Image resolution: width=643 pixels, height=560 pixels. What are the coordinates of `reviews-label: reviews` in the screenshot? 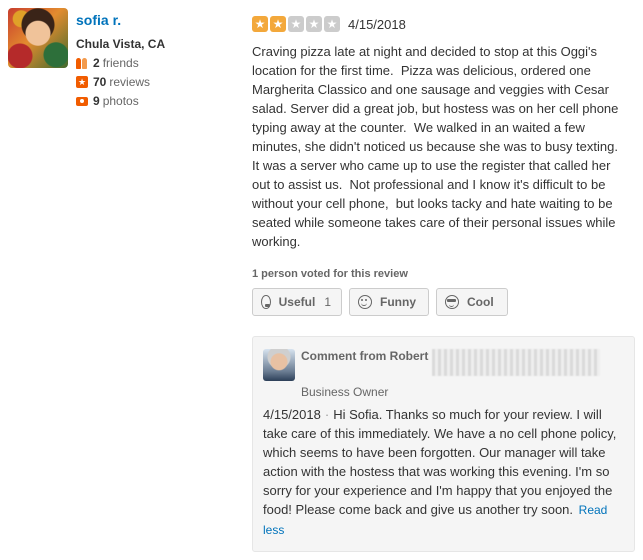 It's located at (130, 82).